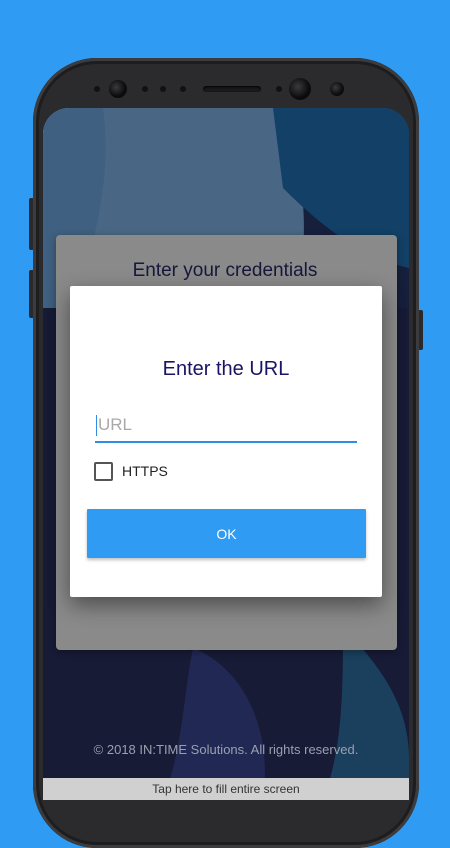 The height and width of the screenshot is (848, 450). Describe the element at coordinates (145, 471) in the screenshot. I see `https-label: HTTPS` at that location.